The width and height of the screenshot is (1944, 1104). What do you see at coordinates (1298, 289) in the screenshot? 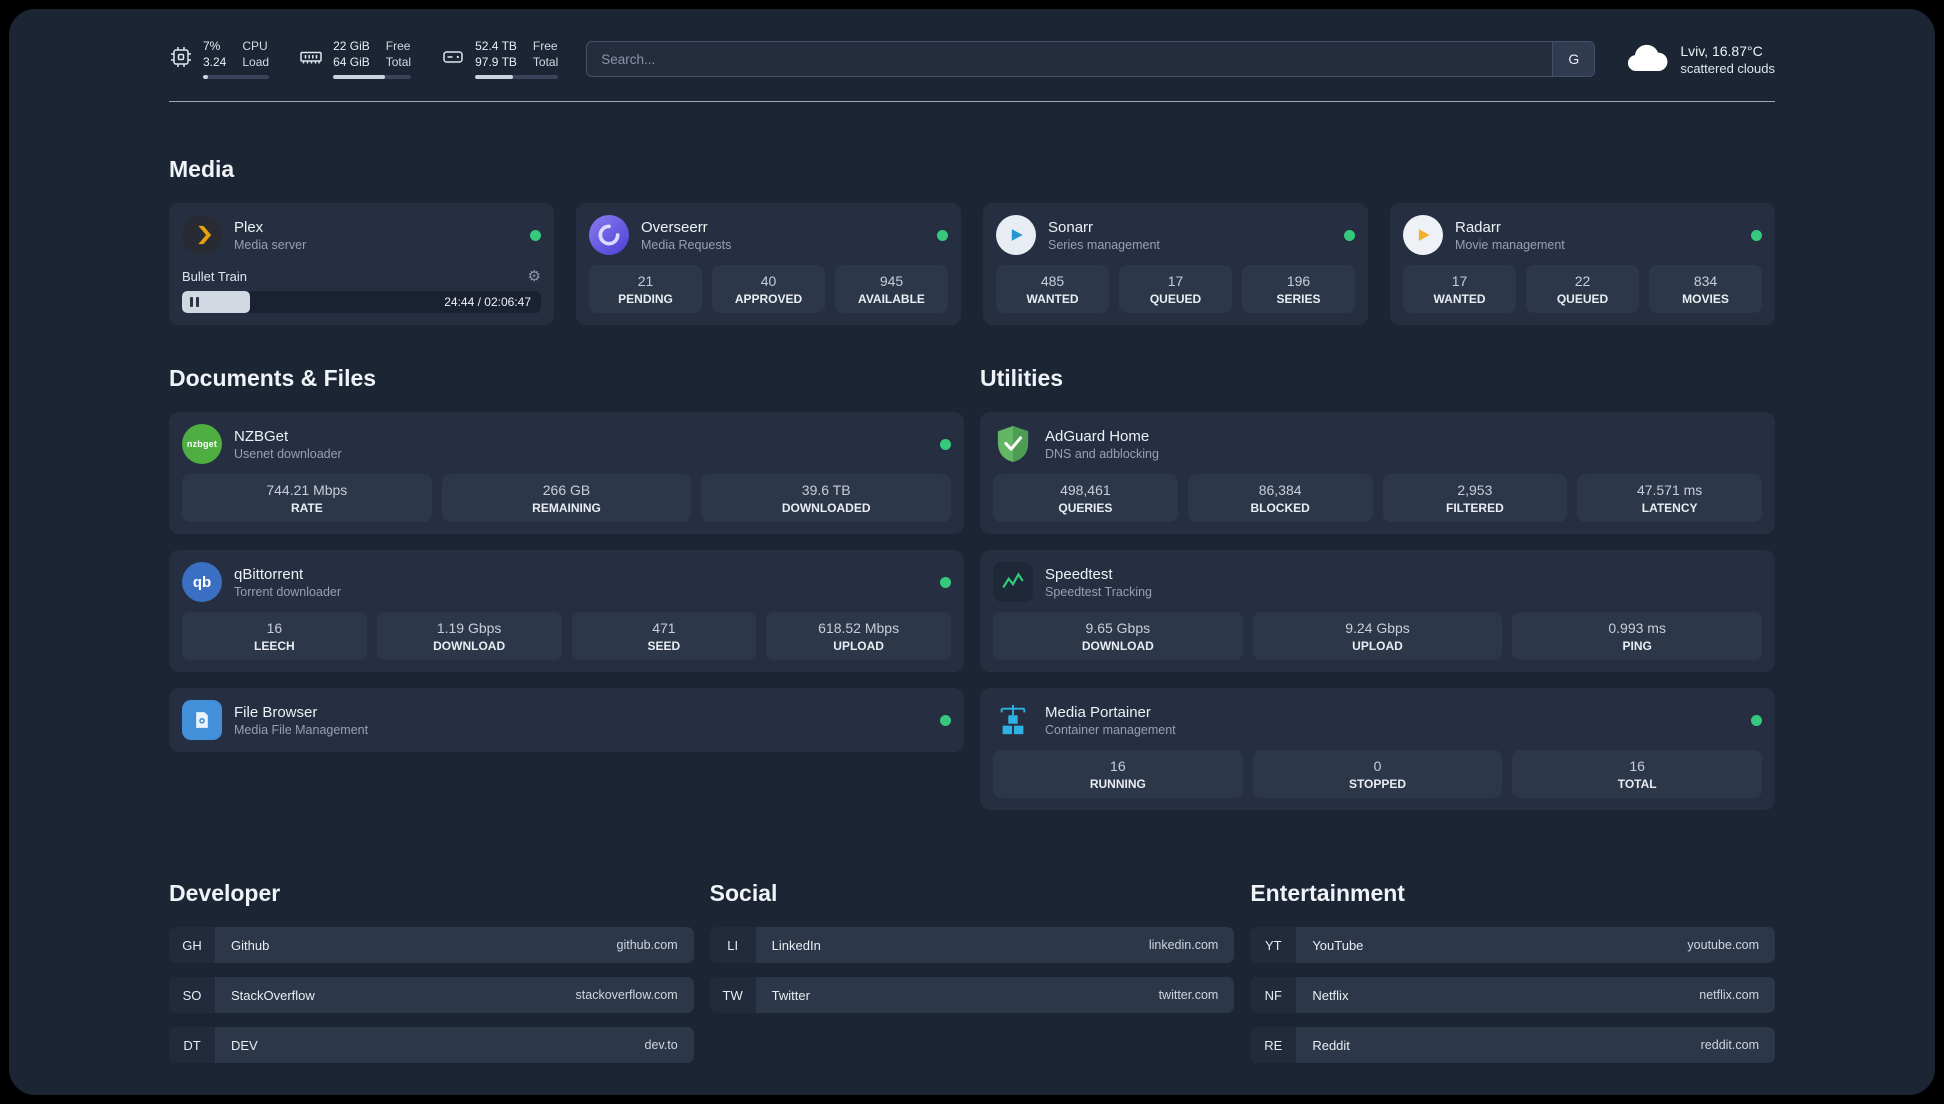
I see `stat-series: 196 SERIES` at bounding box center [1298, 289].